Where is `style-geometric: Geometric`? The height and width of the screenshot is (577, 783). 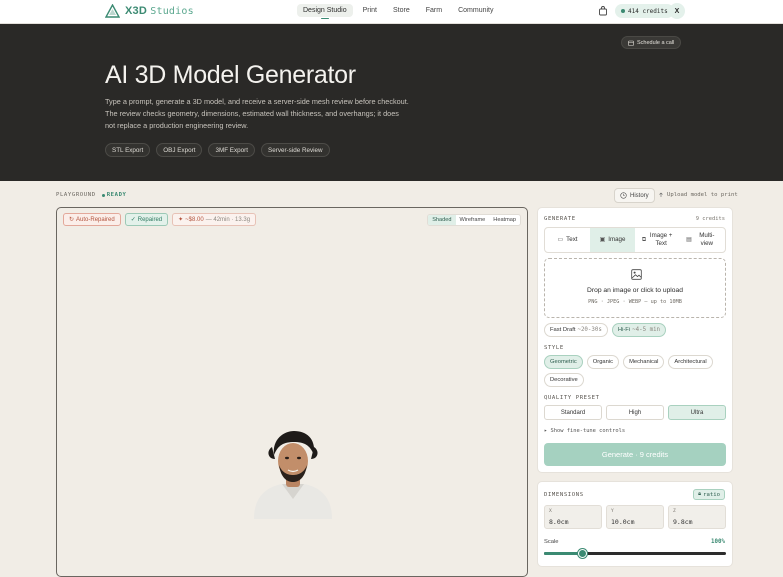 style-geometric: Geometric is located at coordinates (563, 362).